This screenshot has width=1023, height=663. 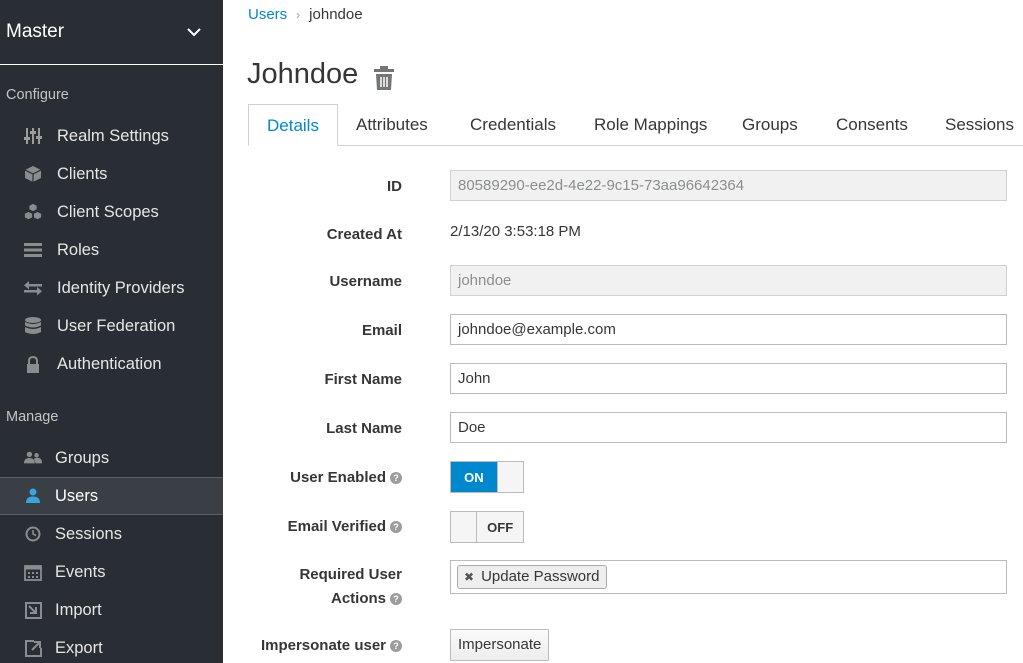 What do you see at coordinates (33, 458) in the screenshot?
I see `users-icon` at bounding box center [33, 458].